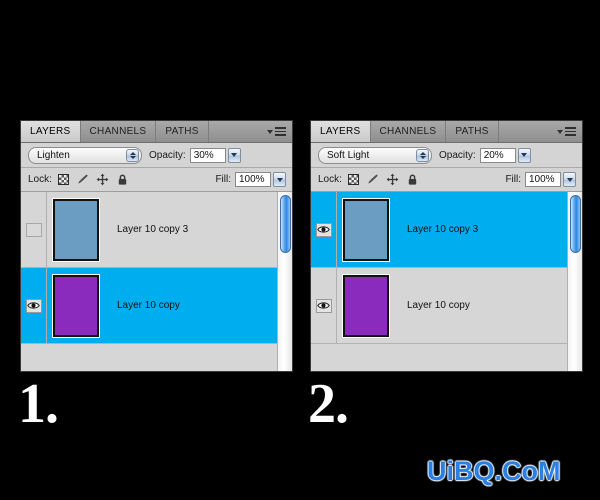 This screenshot has width=600, height=500. I want to click on opacity-input: 20%, so click(497, 155).